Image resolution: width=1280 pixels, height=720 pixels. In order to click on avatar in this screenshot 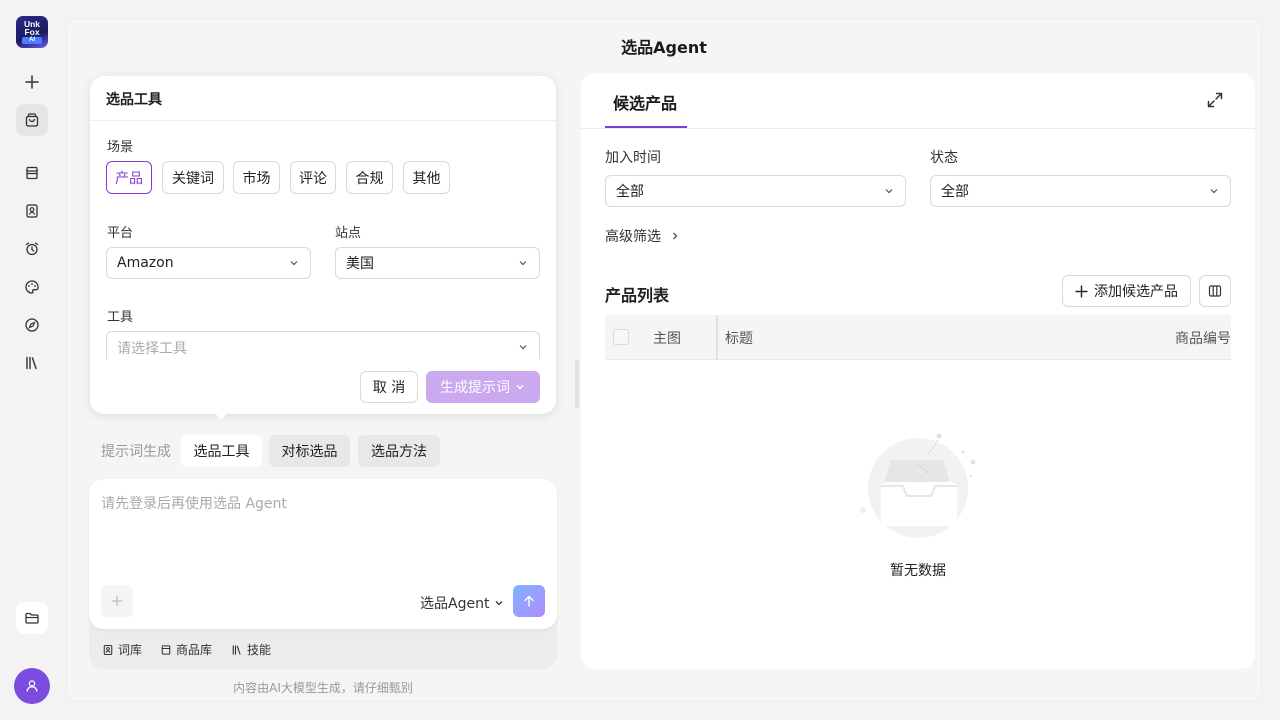, I will do `click(32, 686)`.